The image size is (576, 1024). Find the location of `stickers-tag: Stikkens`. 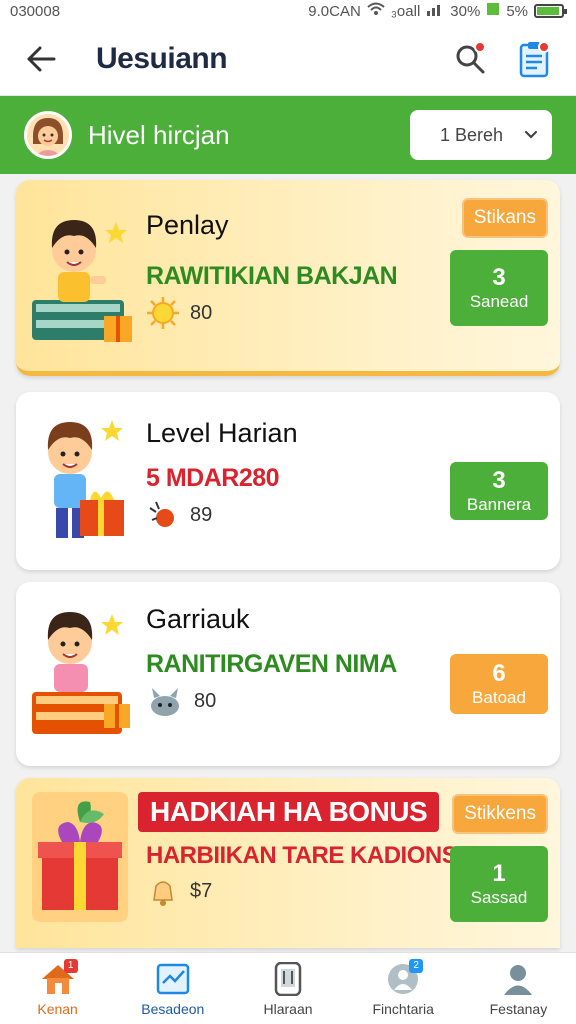

stickers-tag: Stikkens is located at coordinates (500, 814).